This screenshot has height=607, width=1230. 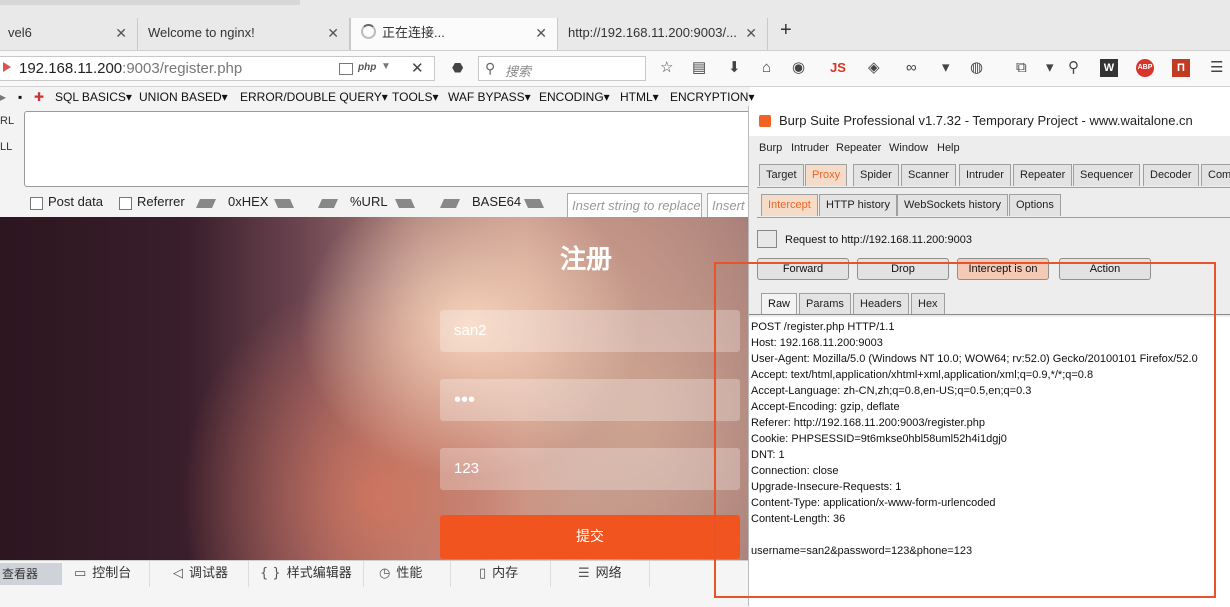 I want to click on submit-button: 提交, so click(x=590, y=537).